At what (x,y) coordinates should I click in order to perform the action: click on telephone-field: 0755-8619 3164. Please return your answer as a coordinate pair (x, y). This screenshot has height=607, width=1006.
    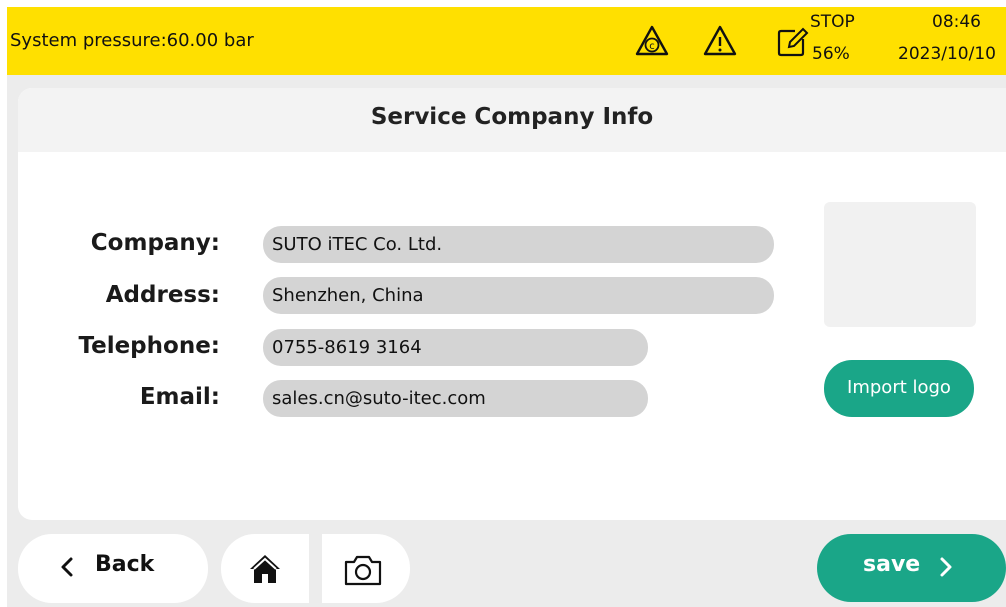
    Looking at the image, I should click on (455, 347).